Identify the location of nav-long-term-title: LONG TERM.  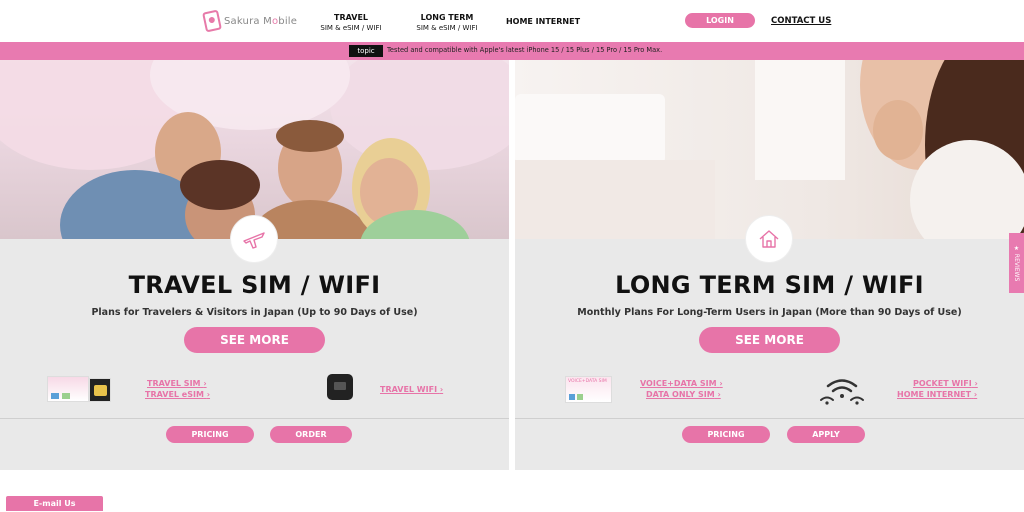
(447, 17).